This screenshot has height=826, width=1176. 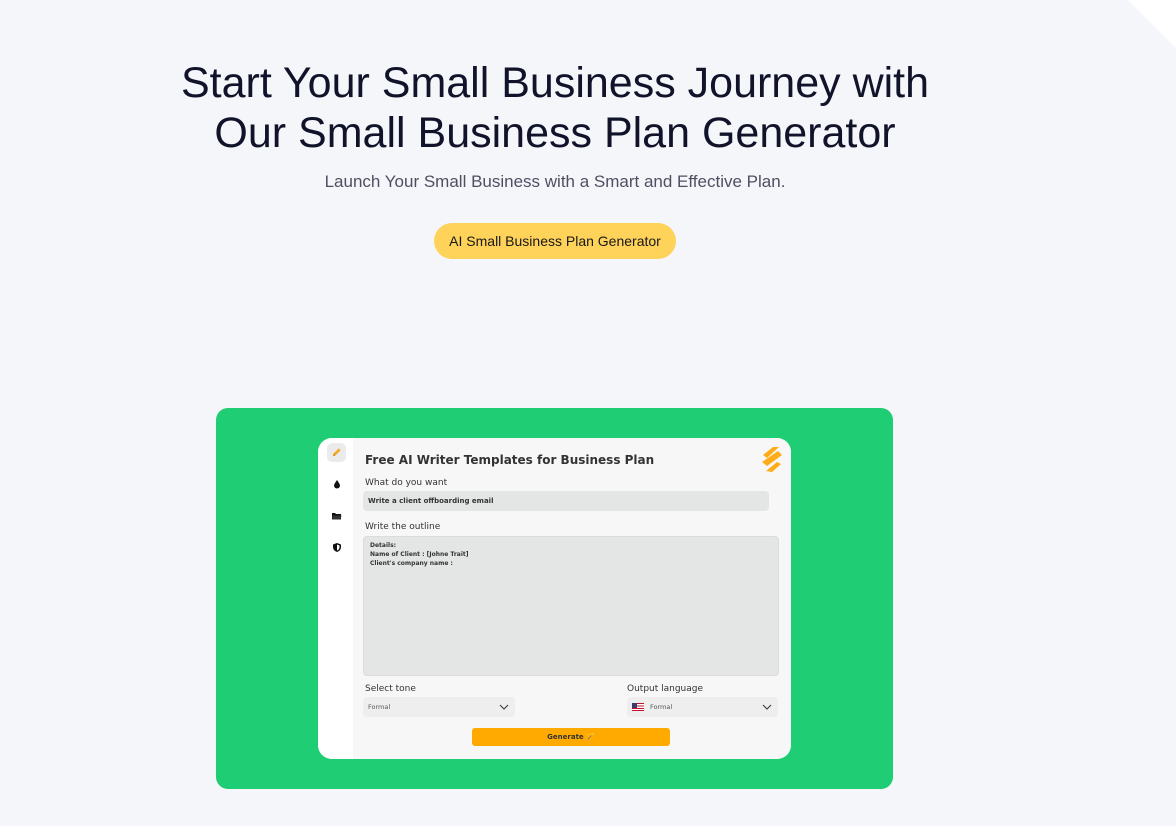 What do you see at coordinates (403, 527) in the screenshot?
I see `outline-label: Write the outline` at bounding box center [403, 527].